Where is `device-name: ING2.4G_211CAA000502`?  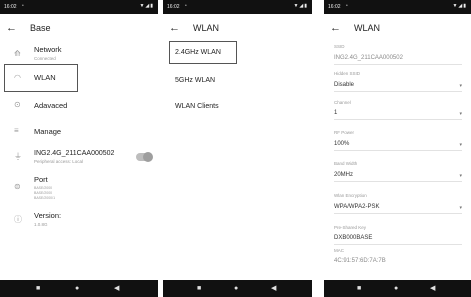 device-name: ING2.4G_211CAA000502 is located at coordinates (74, 153).